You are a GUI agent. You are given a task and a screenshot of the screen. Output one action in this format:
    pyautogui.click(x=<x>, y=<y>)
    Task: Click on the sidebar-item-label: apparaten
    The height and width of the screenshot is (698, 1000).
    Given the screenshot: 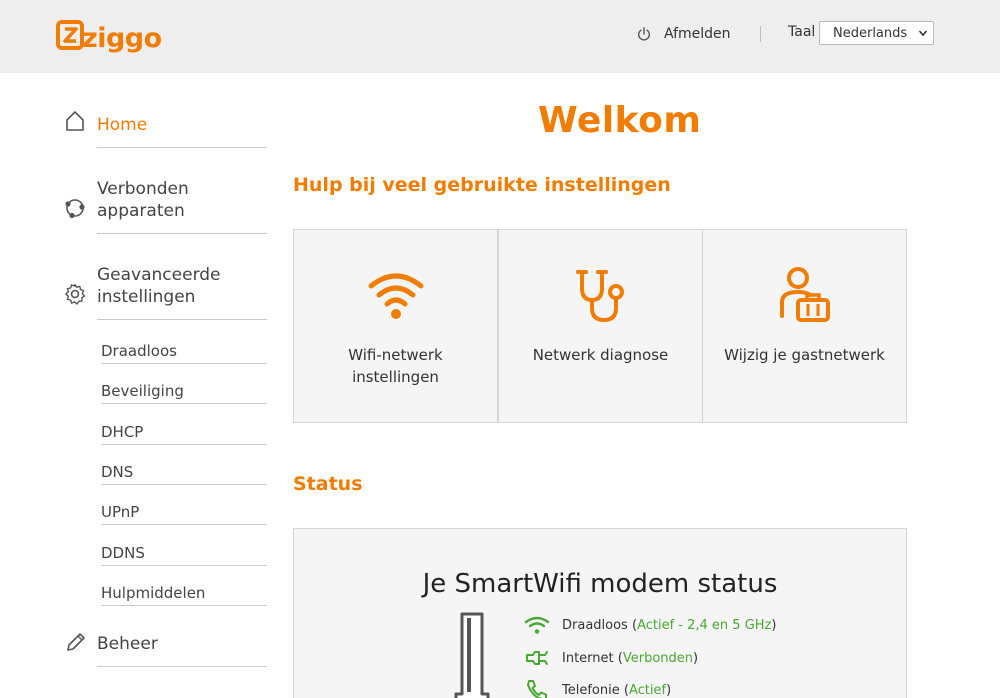 What is the action you would take?
    pyautogui.click(x=141, y=211)
    